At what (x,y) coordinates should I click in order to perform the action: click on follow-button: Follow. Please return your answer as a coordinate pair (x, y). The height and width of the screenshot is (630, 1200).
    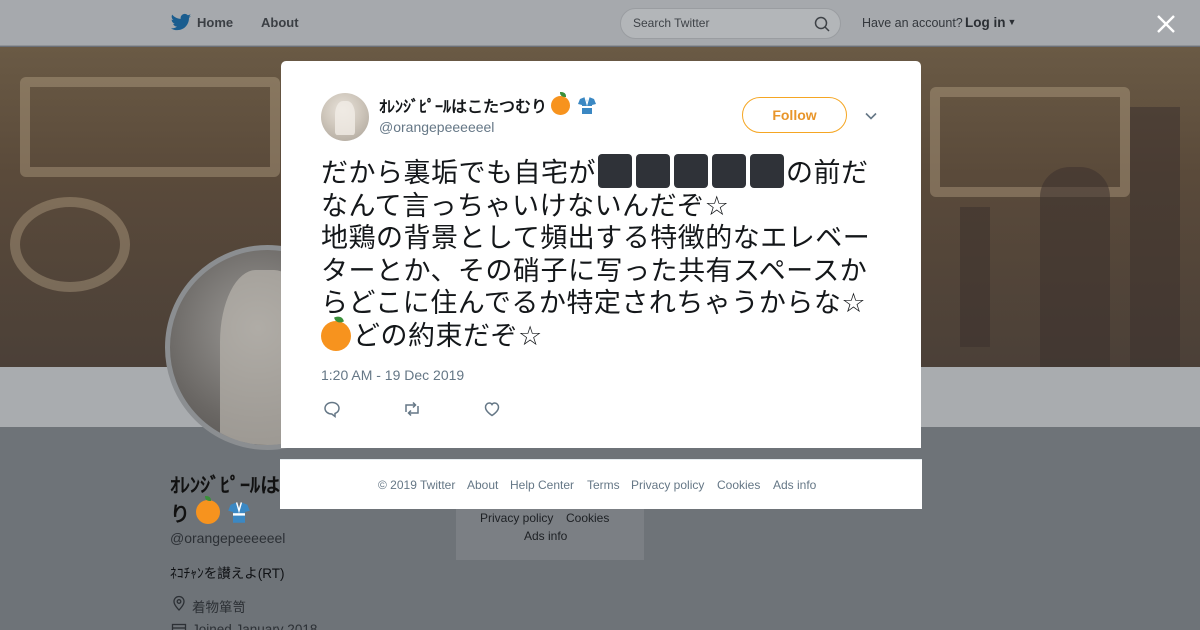
    Looking at the image, I should click on (794, 115).